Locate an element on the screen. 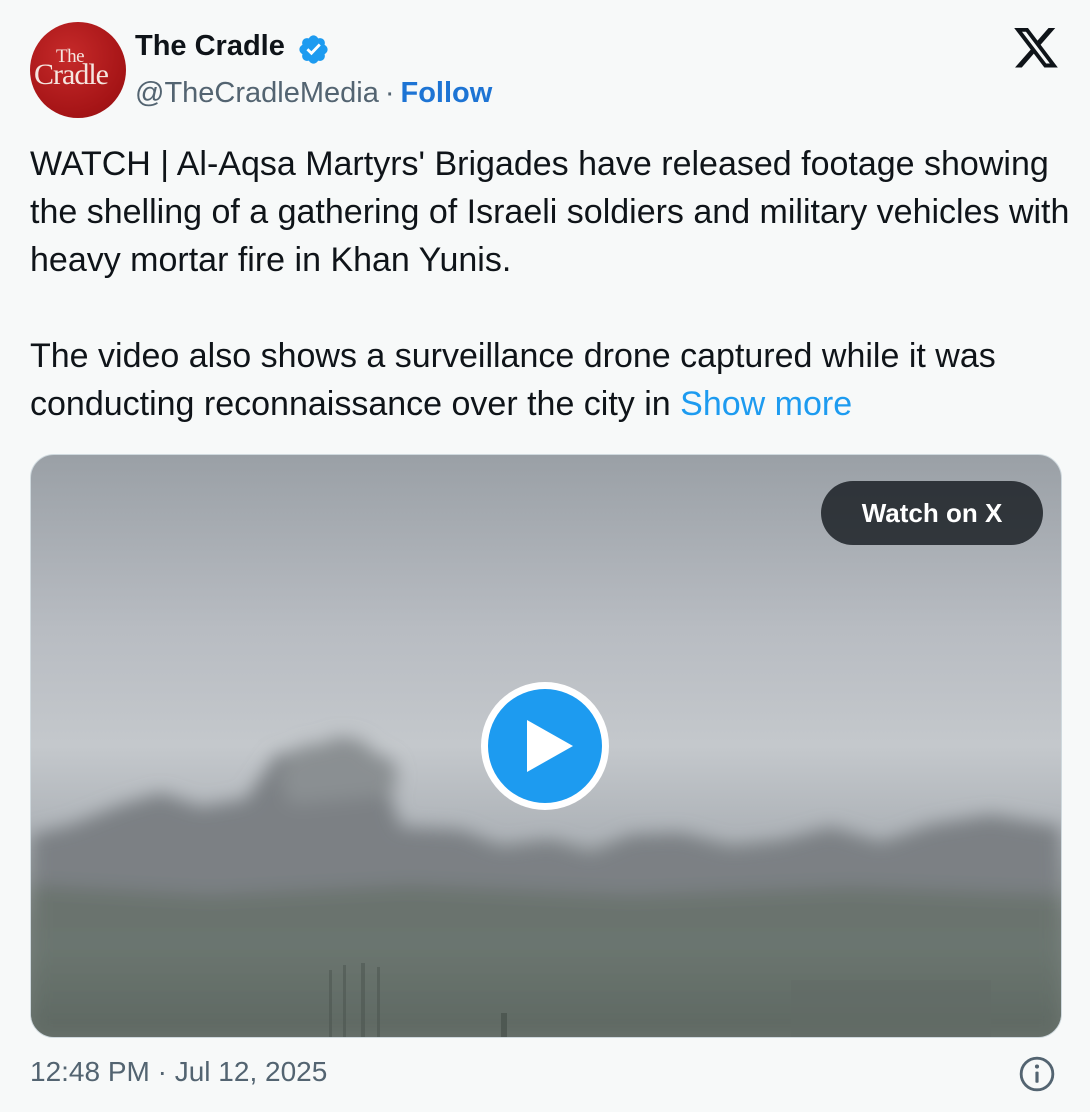  verified-badge-icon is located at coordinates (313, 49).